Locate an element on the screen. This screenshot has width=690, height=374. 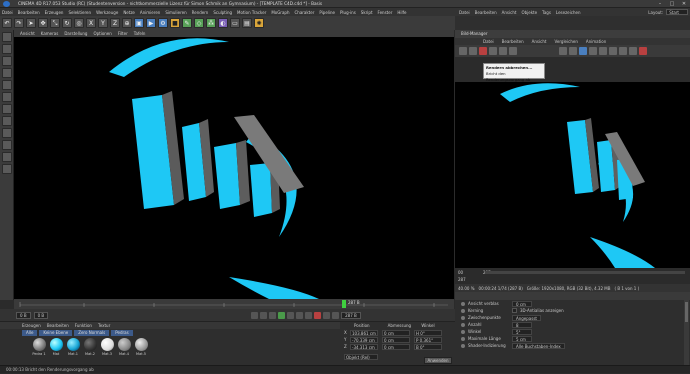
go-end-icon is located at coordinates (309, 315).